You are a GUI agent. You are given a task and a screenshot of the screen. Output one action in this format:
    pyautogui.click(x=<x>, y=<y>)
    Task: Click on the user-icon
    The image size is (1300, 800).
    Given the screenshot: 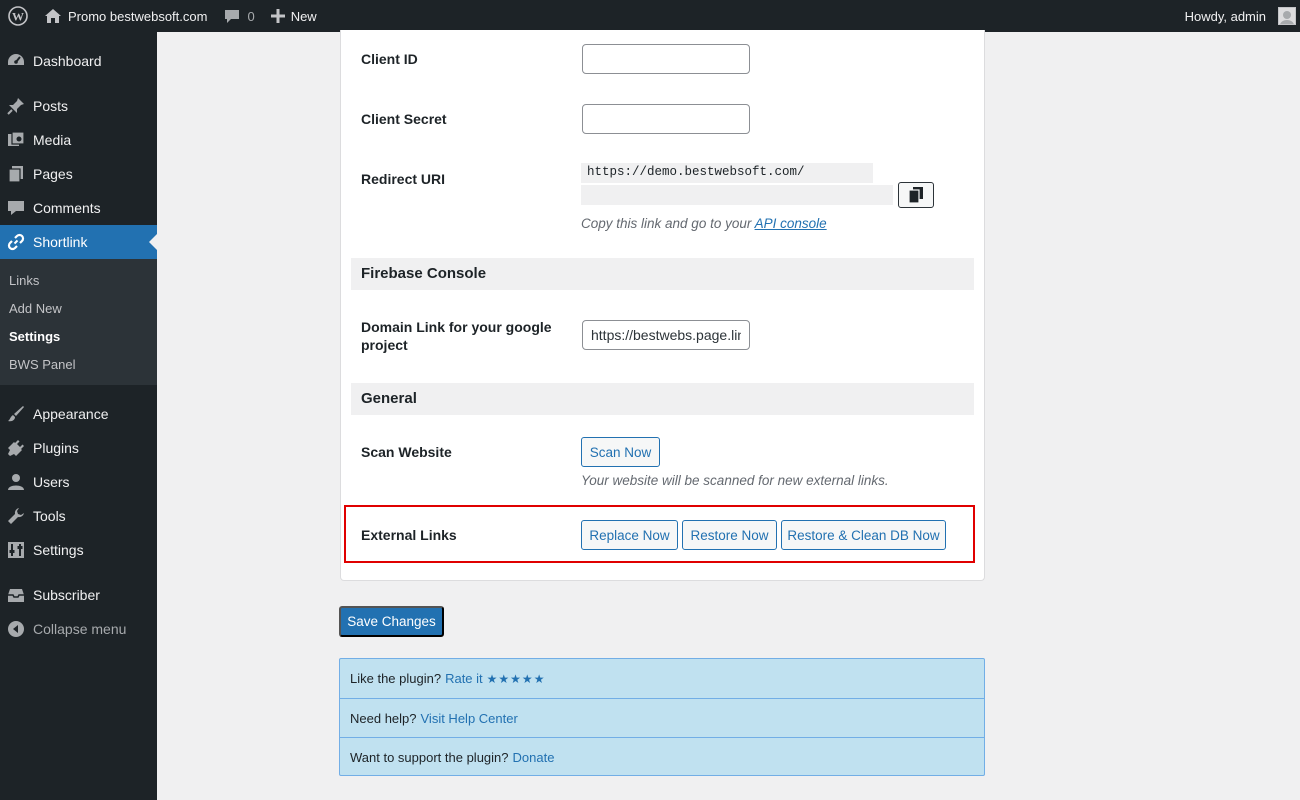 What is the action you would take?
    pyautogui.click(x=16, y=482)
    